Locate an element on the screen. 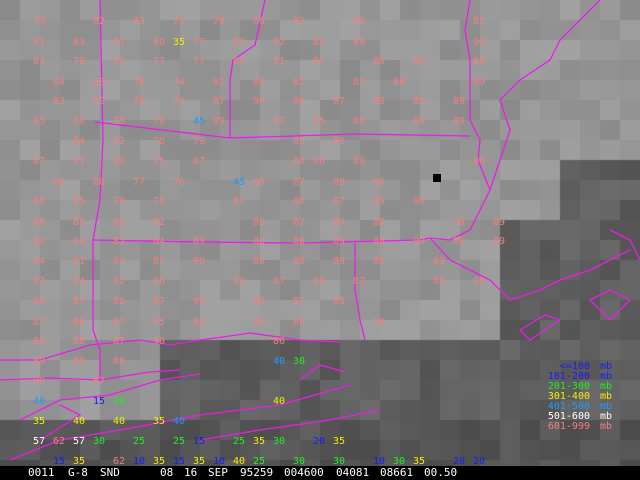 The height and width of the screenshot is (480, 640). observation-value: 80 is located at coordinates (99, 182).